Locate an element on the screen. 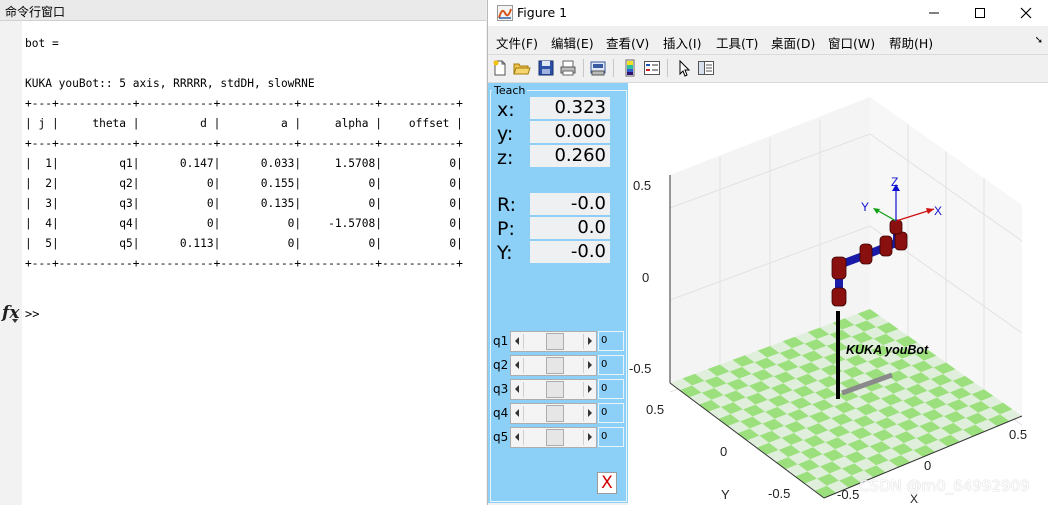 This screenshot has height=505, width=1048. menu-window: 窗口(W) is located at coordinates (851, 42).